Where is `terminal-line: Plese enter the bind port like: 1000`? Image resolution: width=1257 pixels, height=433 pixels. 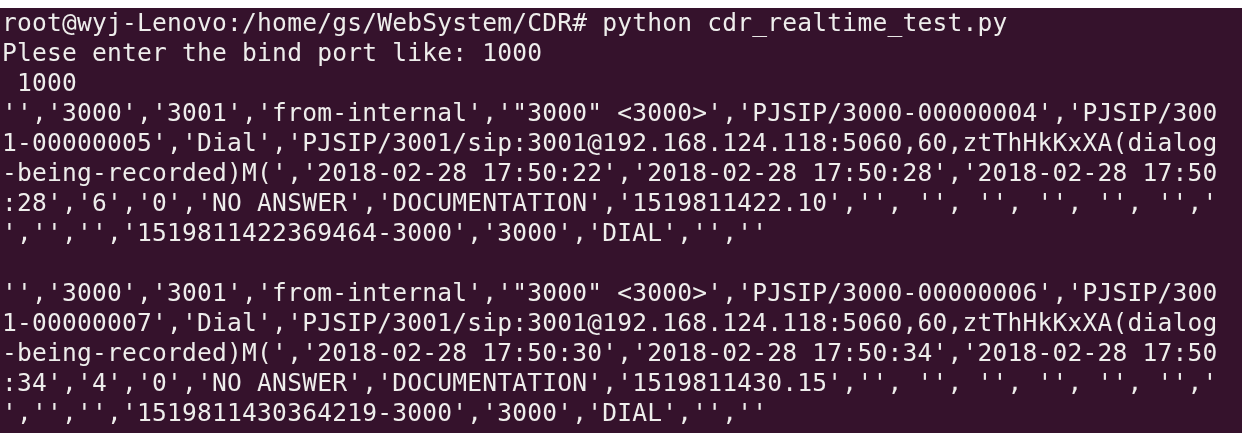
terminal-line: Plese enter the bind port like: 1000 is located at coordinates (272, 53).